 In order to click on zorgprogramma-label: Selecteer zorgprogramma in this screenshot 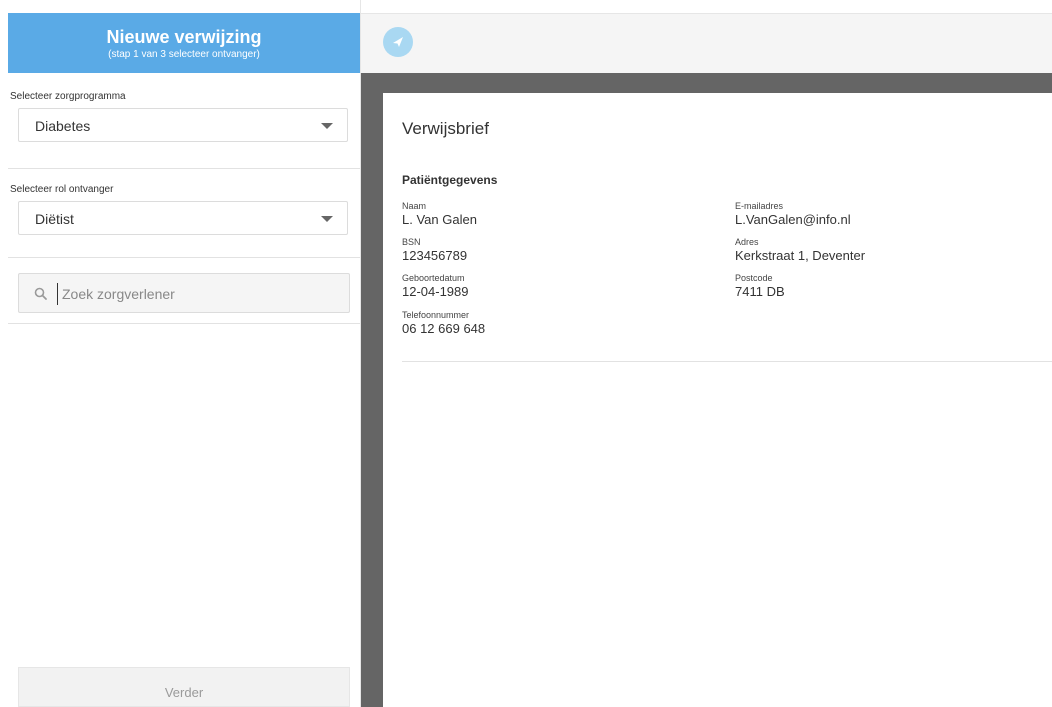, I will do `click(68, 96)`.